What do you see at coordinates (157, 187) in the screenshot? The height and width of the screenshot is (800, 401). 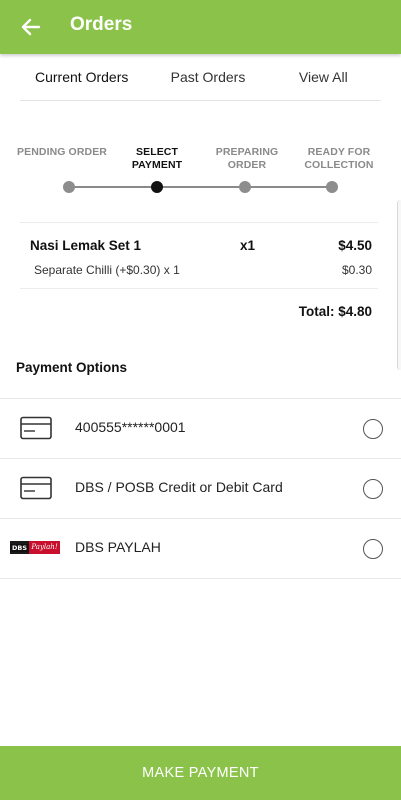 I see `step-dot-select-payment` at bounding box center [157, 187].